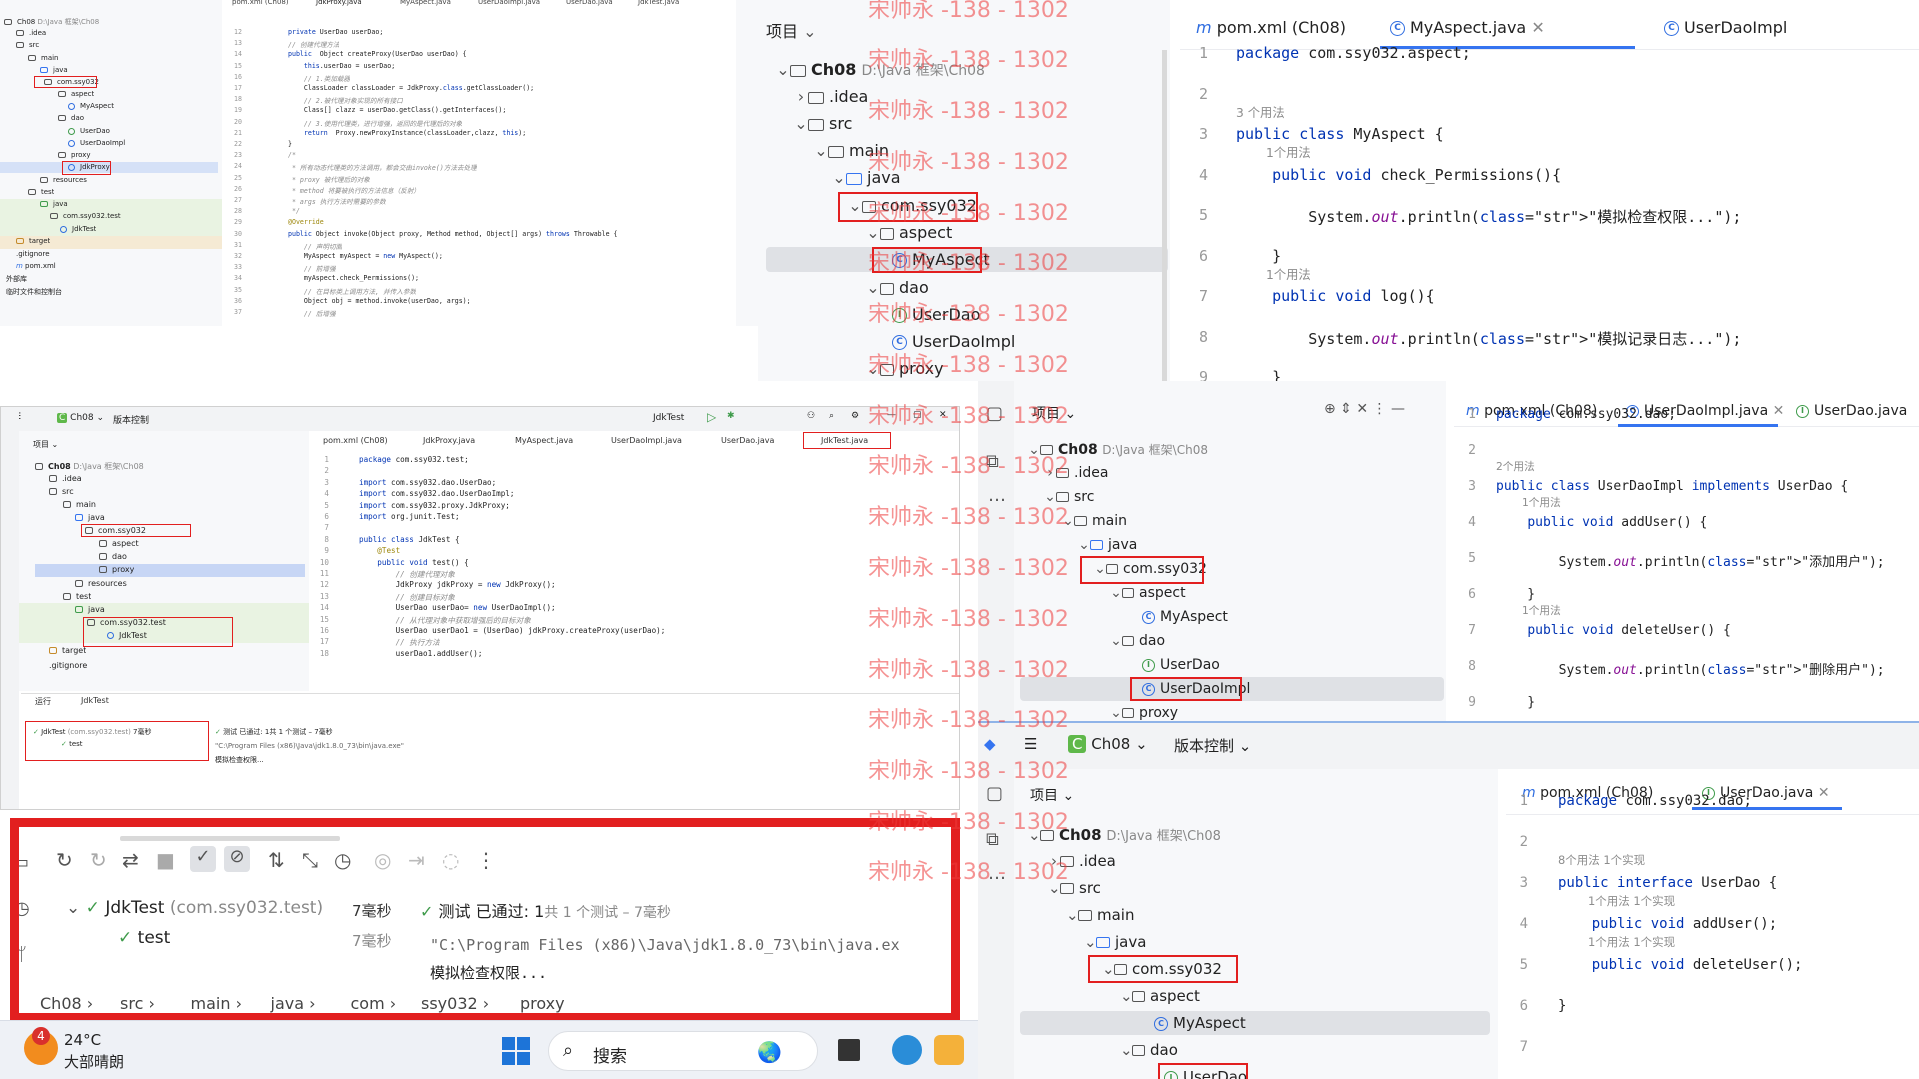 This screenshot has height=1079, width=1919. Describe the element at coordinates (711, 417) in the screenshot. I see `run-icon: ▷` at that location.